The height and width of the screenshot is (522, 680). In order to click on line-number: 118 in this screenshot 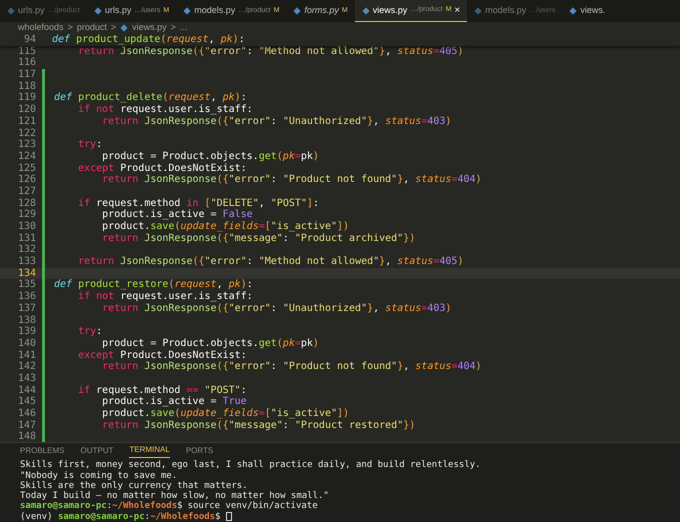, I will do `click(26, 86)`.